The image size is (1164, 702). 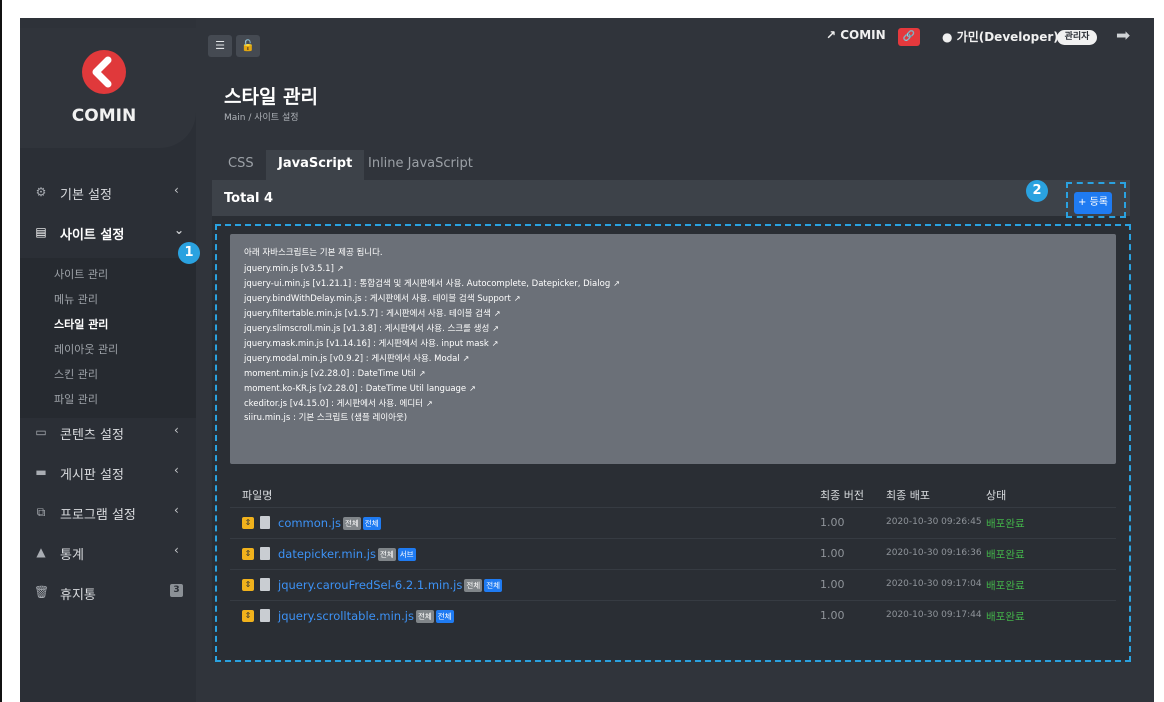 What do you see at coordinates (72, 555) in the screenshot?
I see `sidebar-item-label: 통계` at bounding box center [72, 555].